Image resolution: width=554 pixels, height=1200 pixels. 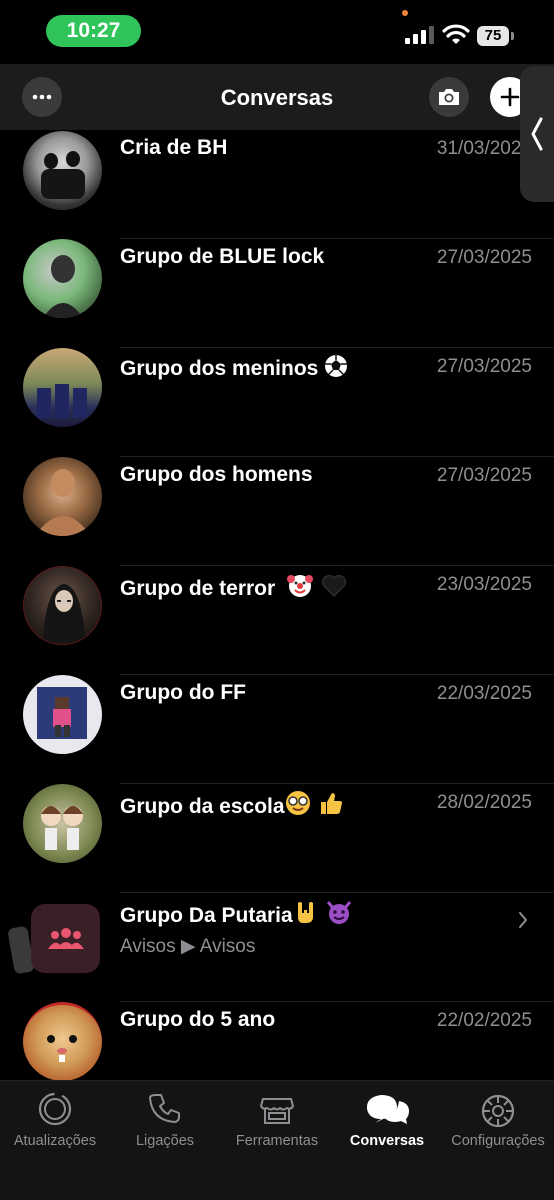 What do you see at coordinates (334, 589) in the screenshot?
I see `black-heart-icon` at bounding box center [334, 589].